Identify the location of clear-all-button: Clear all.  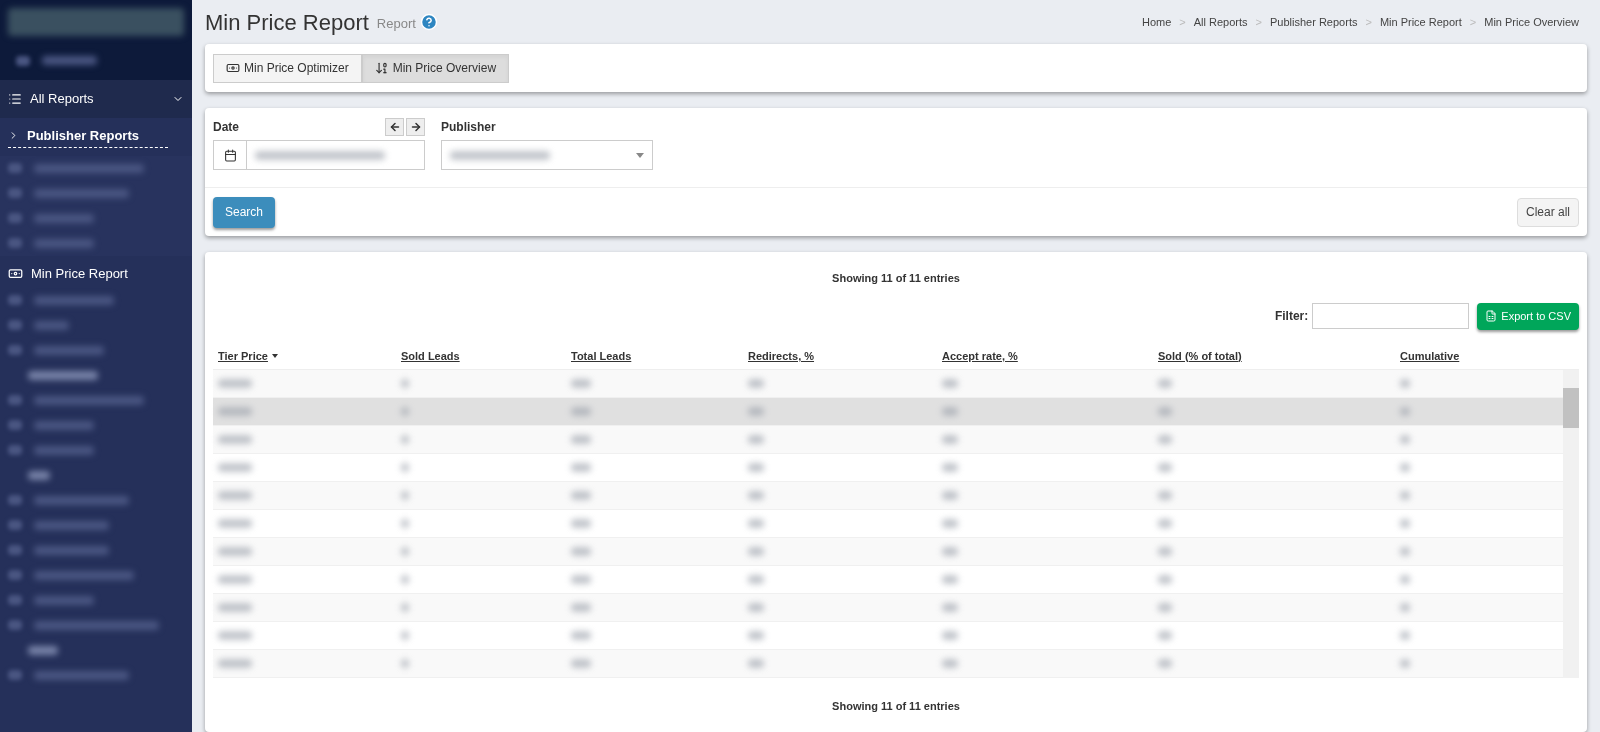
(1548, 212).